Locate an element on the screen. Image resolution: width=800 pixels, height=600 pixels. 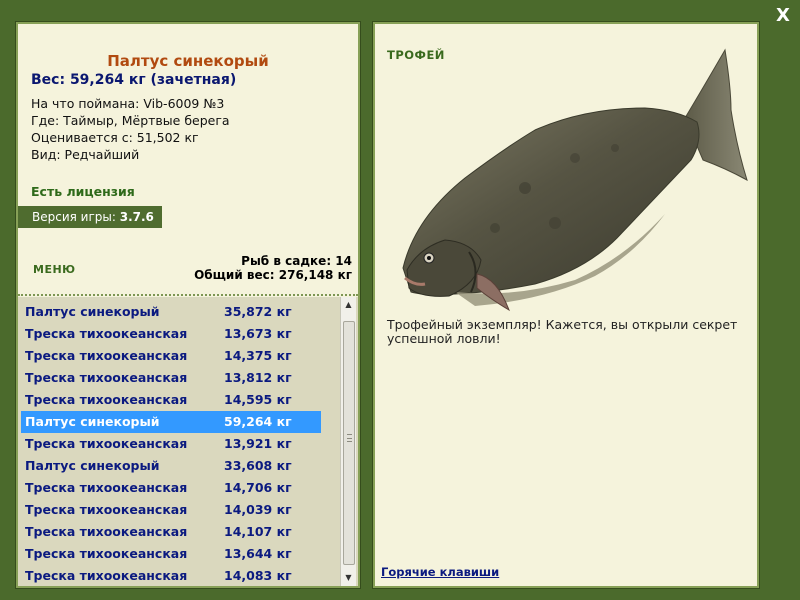
catch-list-item: Палтус синекорый 33,608 кг is located at coordinates (171, 466).